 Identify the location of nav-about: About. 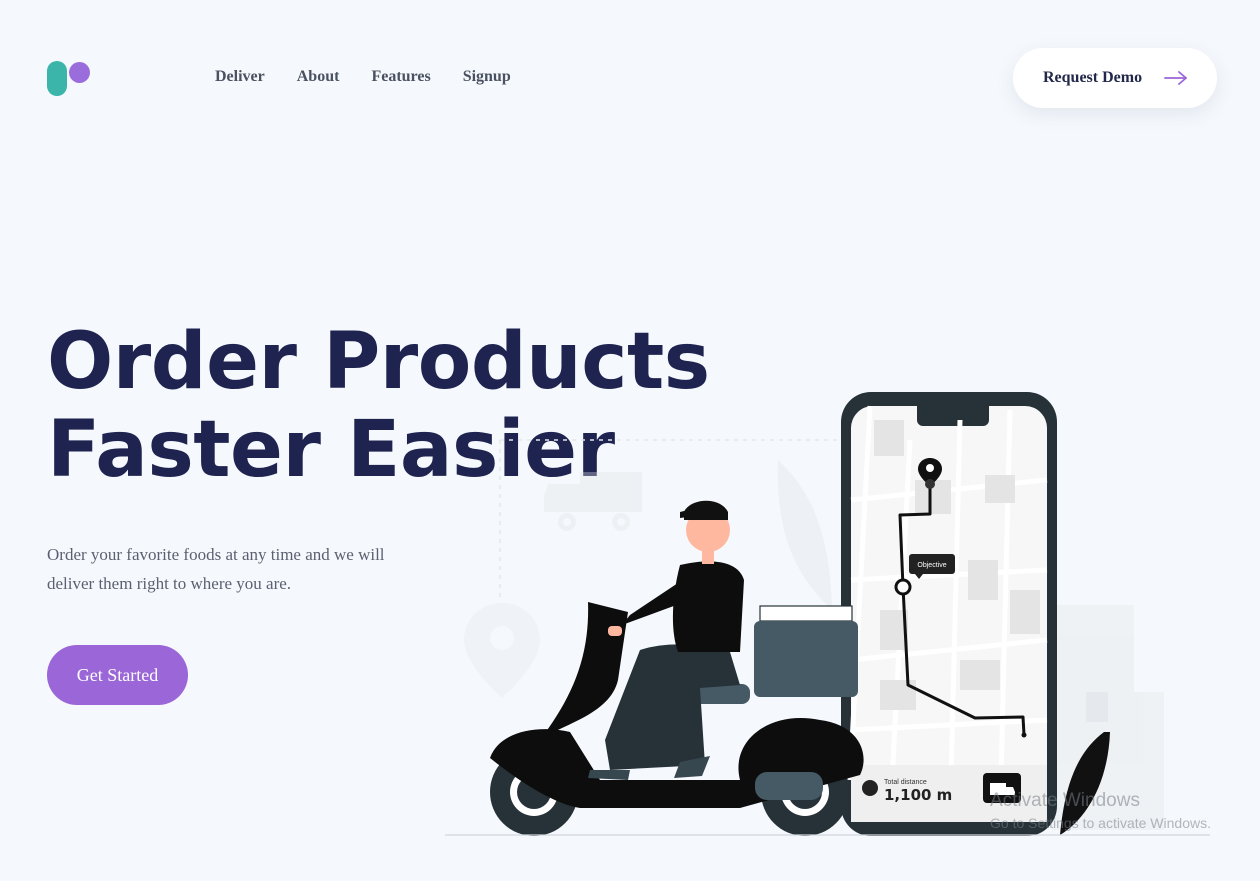
(318, 77).